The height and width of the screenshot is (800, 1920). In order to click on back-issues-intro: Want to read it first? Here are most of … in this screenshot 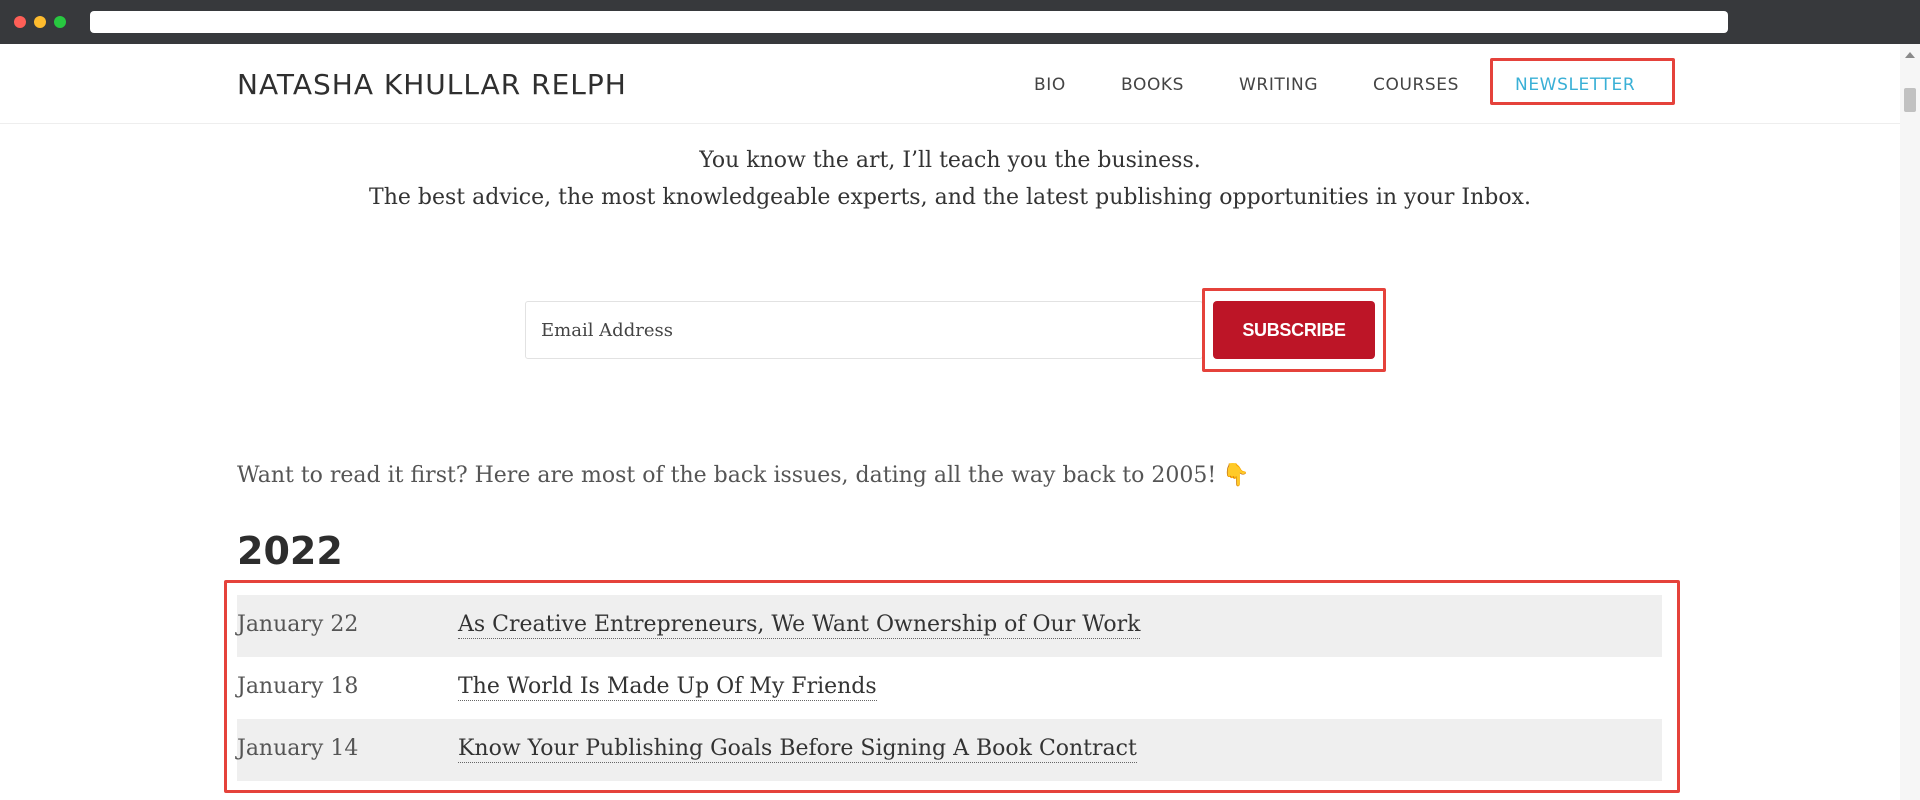, I will do `click(743, 475)`.